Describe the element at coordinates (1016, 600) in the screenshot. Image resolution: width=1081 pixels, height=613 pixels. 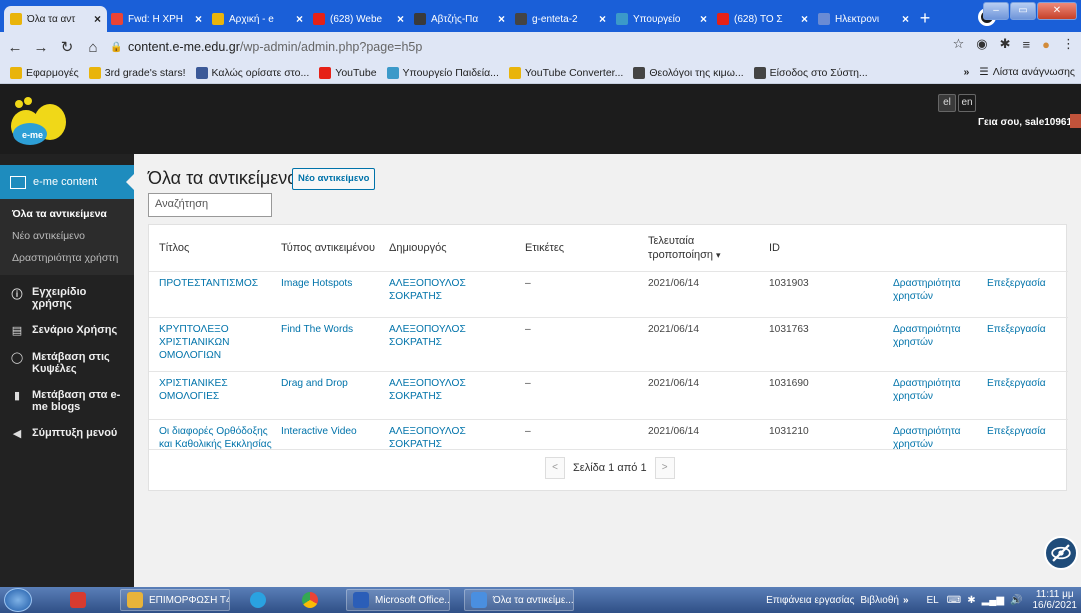
I see `volume-icon: 🔊` at that location.